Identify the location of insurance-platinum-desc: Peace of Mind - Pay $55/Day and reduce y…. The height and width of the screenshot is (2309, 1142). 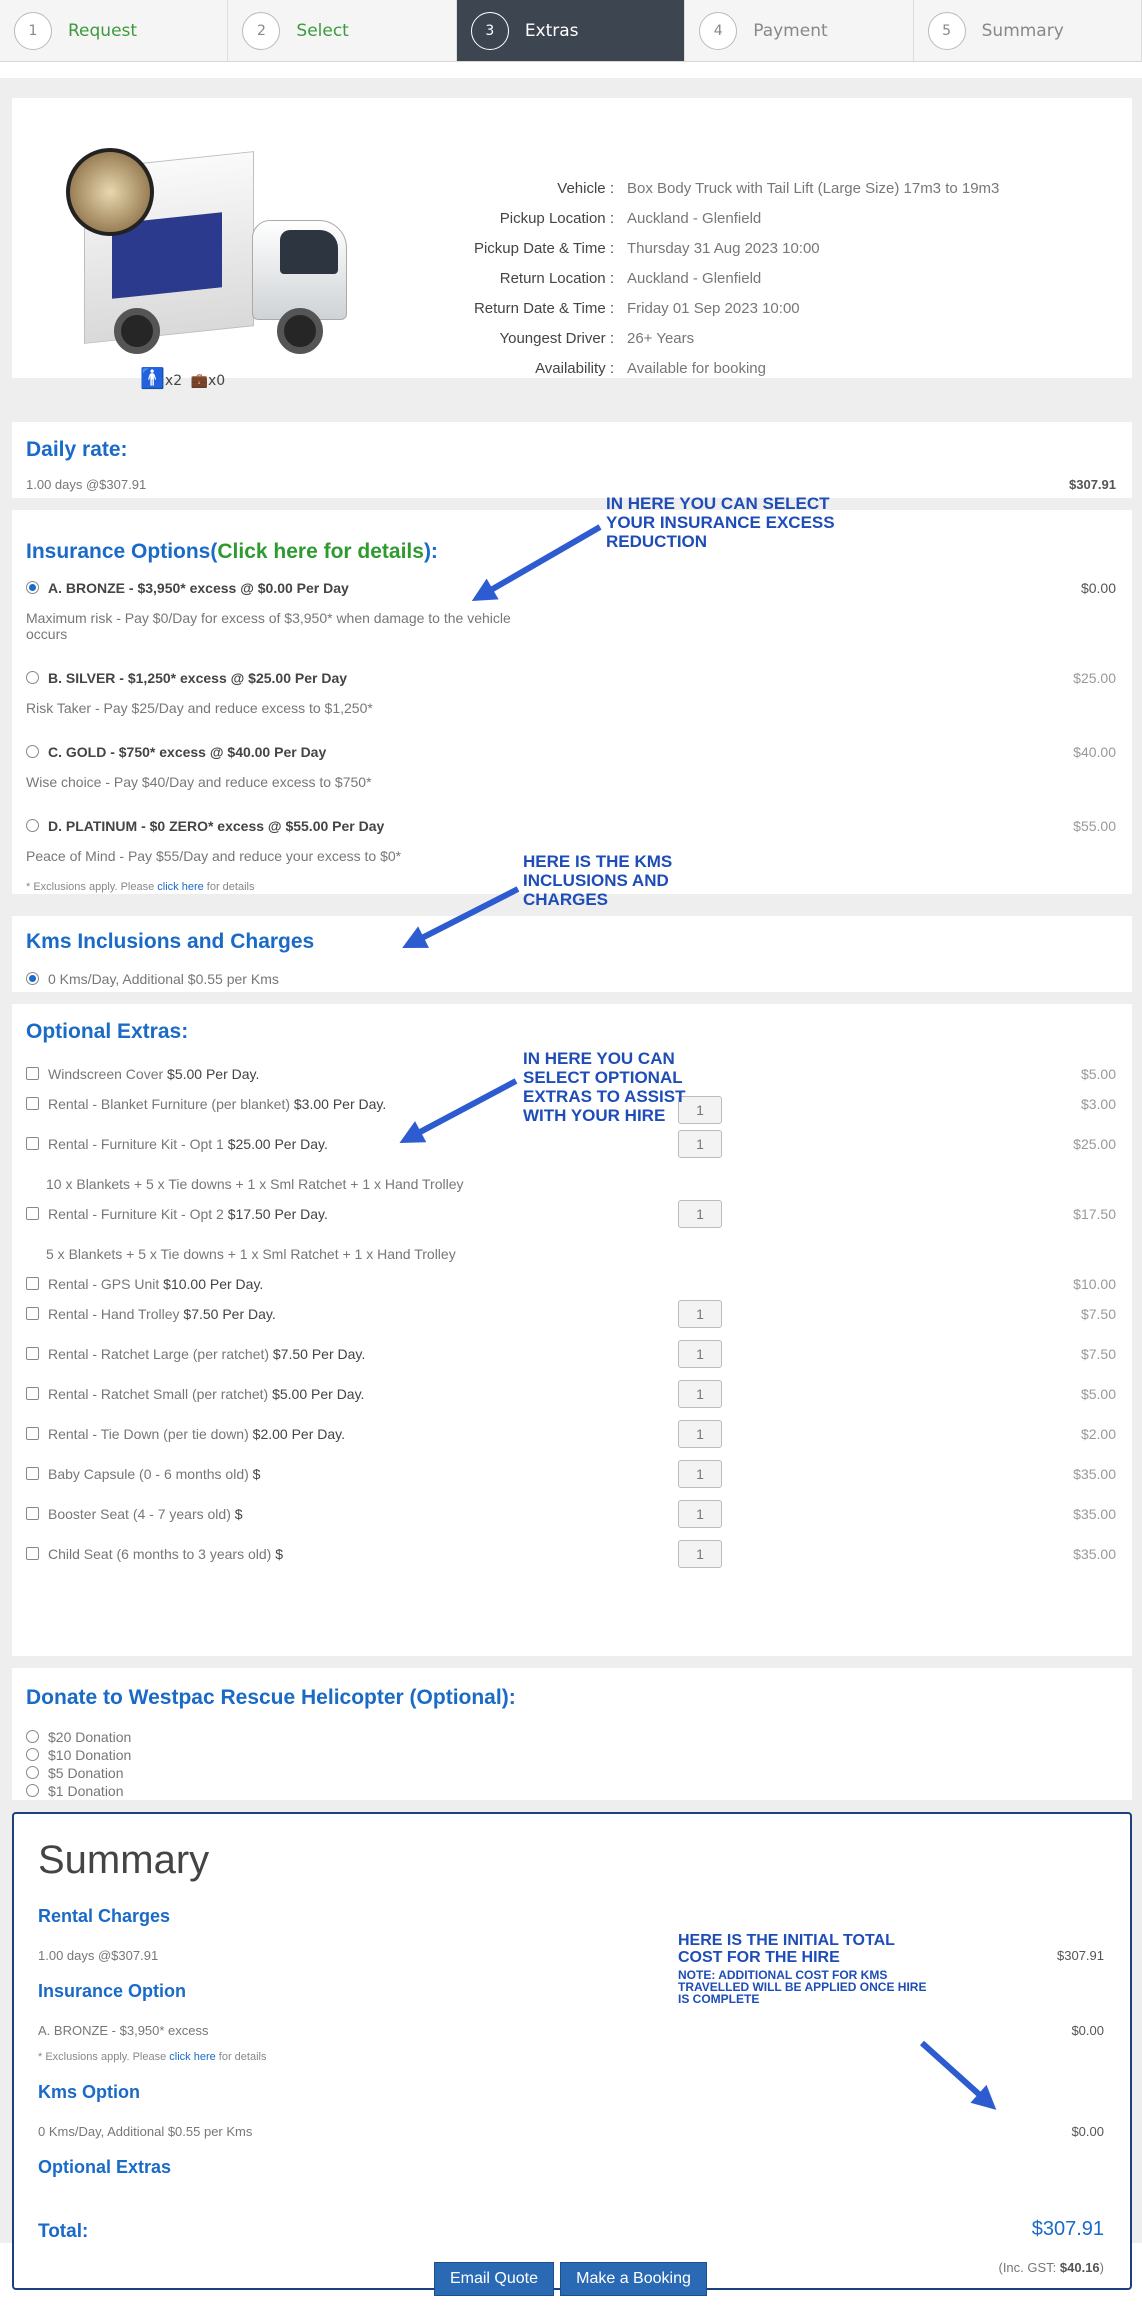
(214, 856).